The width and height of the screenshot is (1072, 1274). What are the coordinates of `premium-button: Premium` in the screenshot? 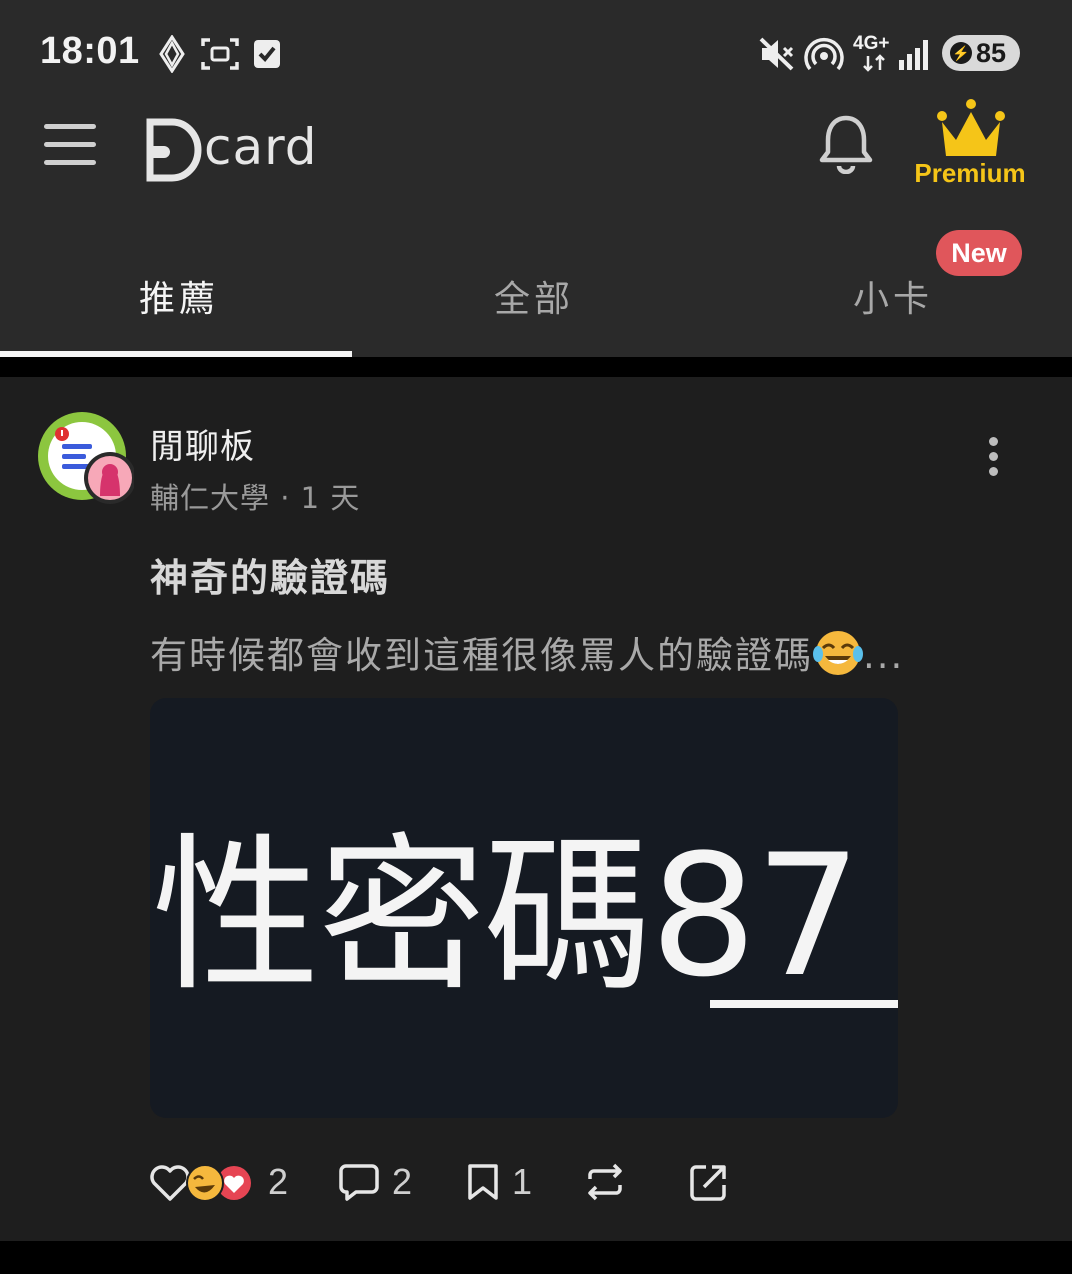 It's located at (970, 147).